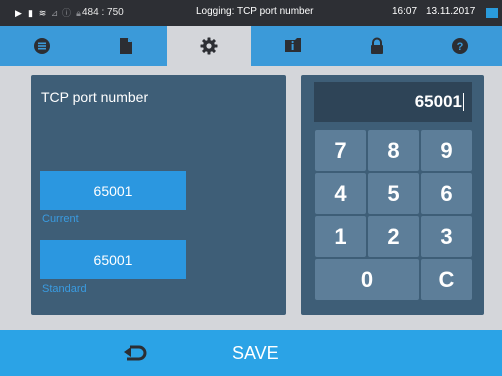  I want to click on play-icon: ▶, so click(18, 12).